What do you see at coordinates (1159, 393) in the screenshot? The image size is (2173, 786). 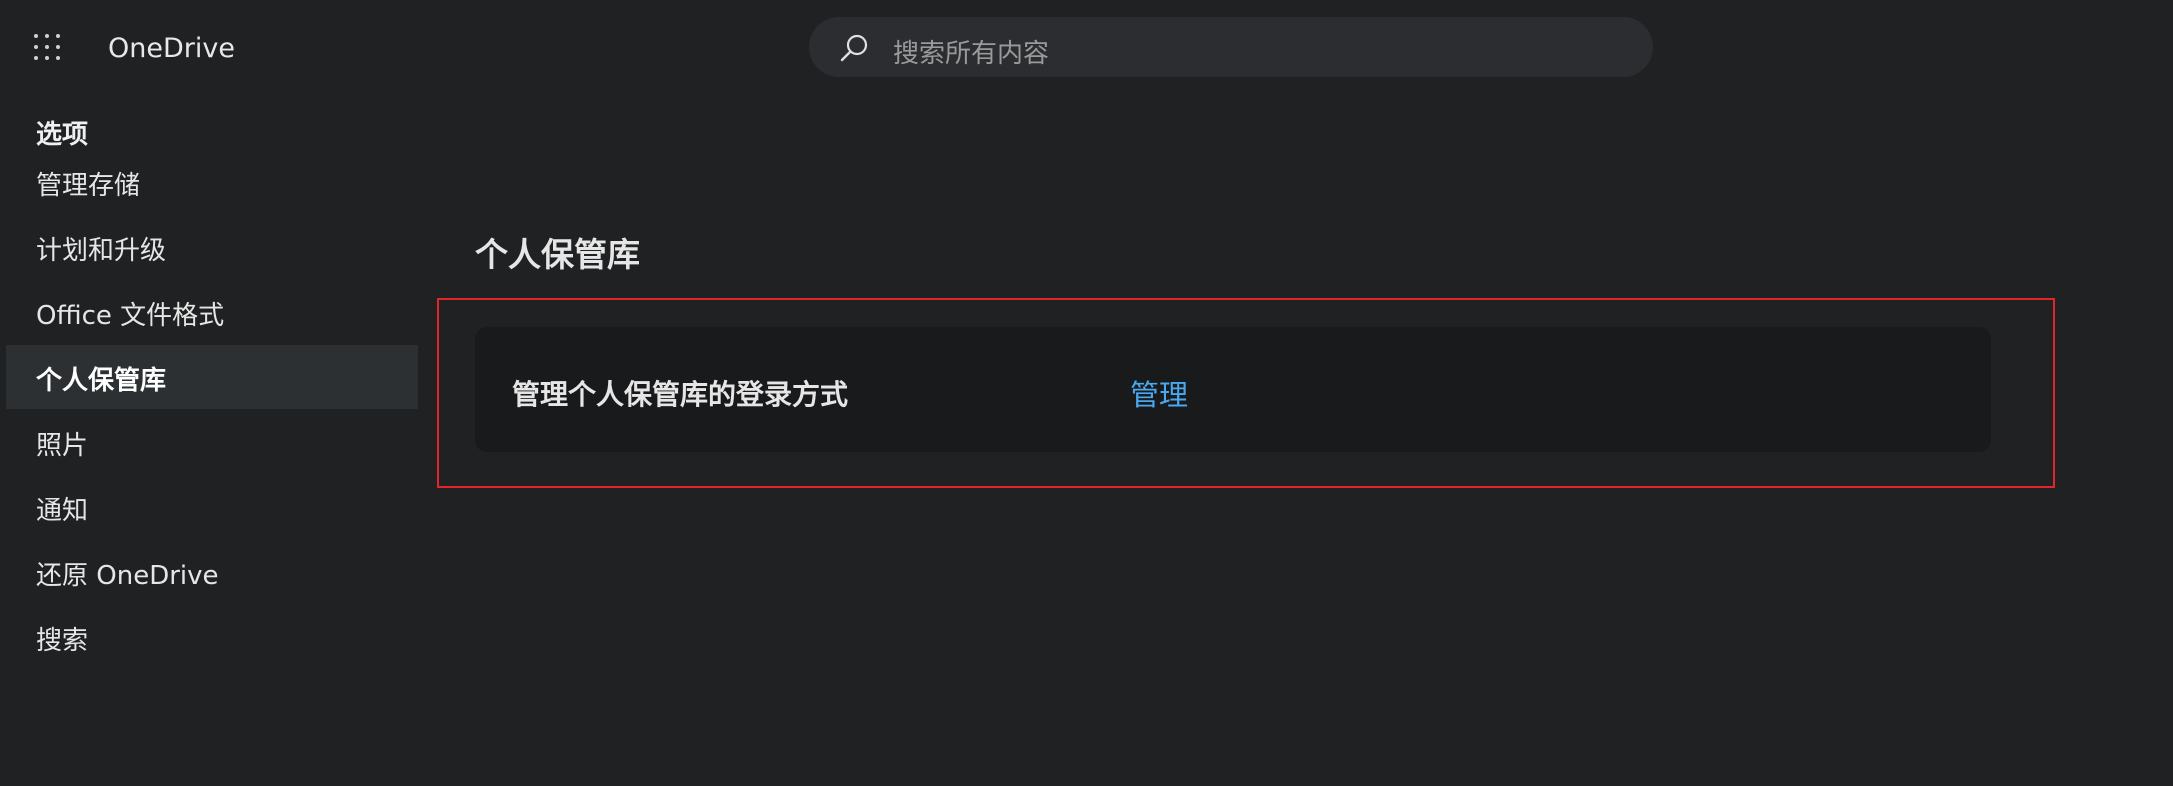 I see `manage-link: 管理` at bounding box center [1159, 393].